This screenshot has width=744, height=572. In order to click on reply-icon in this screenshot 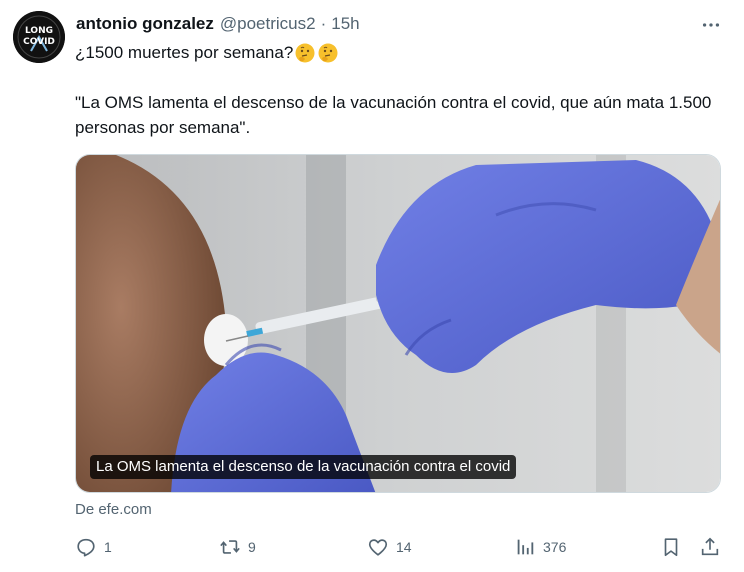, I will do `click(86, 547)`.